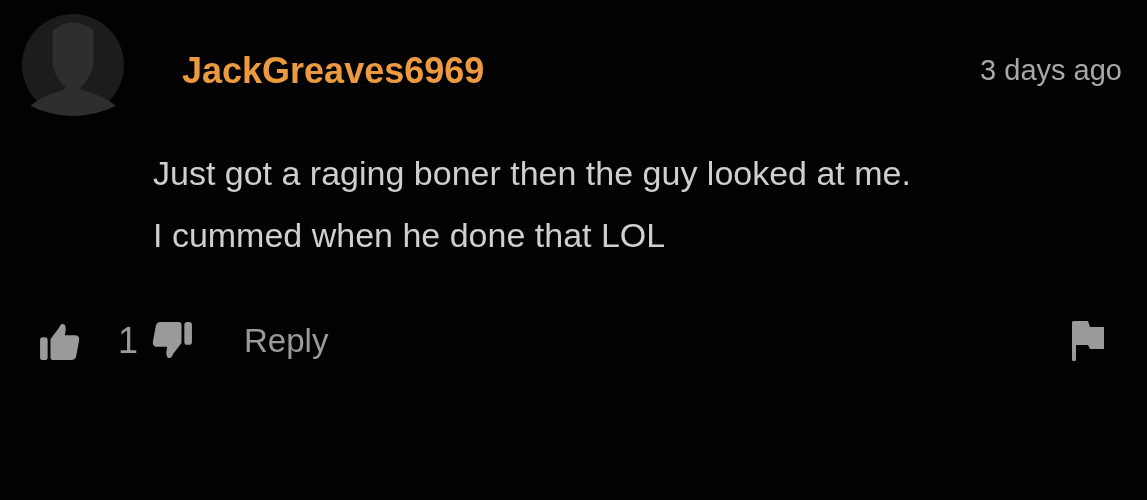  Describe the element at coordinates (333, 60) in the screenshot. I see `username: JackGreaves6969` at that location.